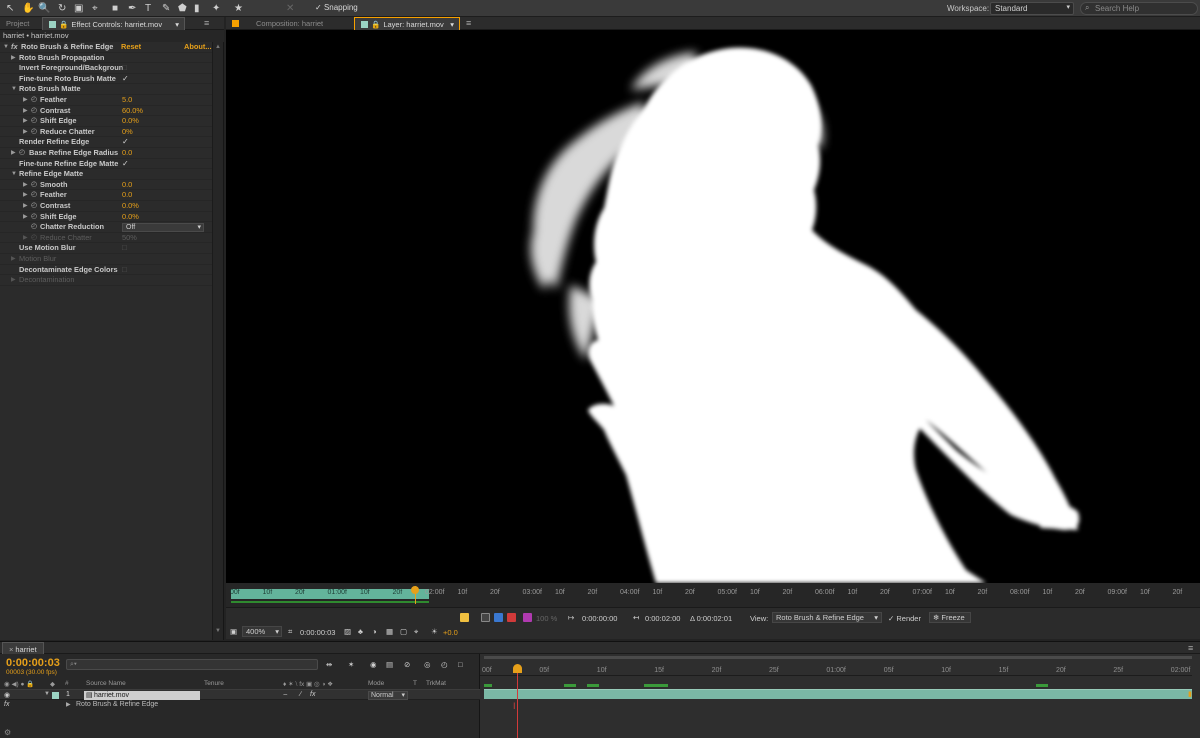 The height and width of the screenshot is (738, 1200). Describe the element at coordinates (44, 8) in the screenshot. I see `zoom-tool-icon: 🔍` at that location.